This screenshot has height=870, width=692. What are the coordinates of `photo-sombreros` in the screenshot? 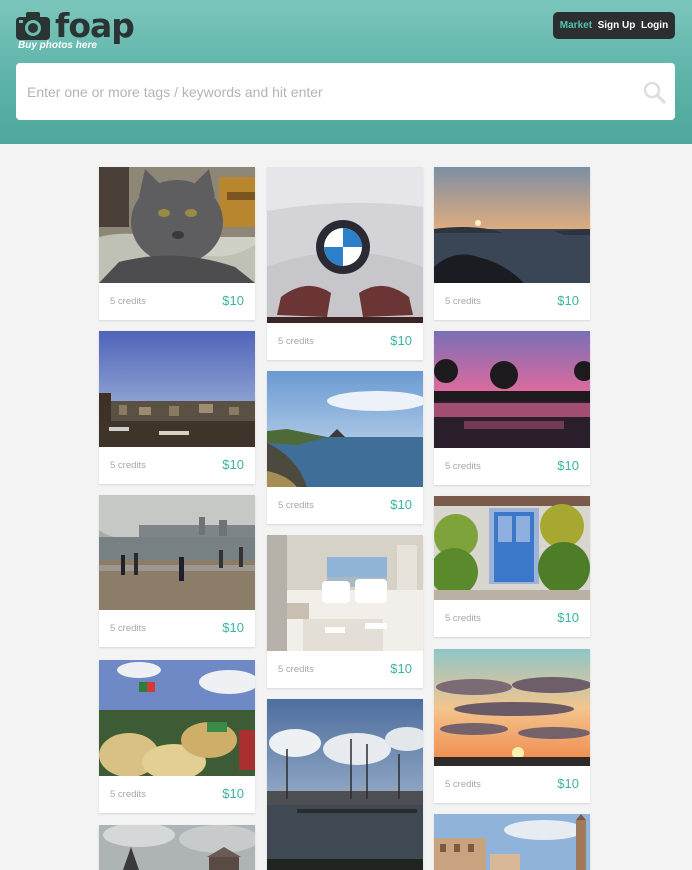 It's located at (177, 718).